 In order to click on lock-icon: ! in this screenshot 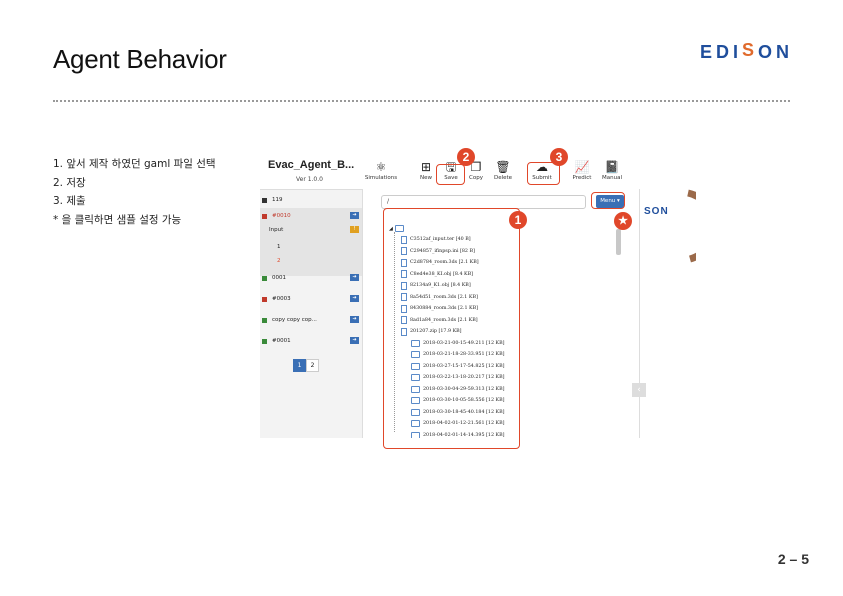, I will do `click(354, 229)`.